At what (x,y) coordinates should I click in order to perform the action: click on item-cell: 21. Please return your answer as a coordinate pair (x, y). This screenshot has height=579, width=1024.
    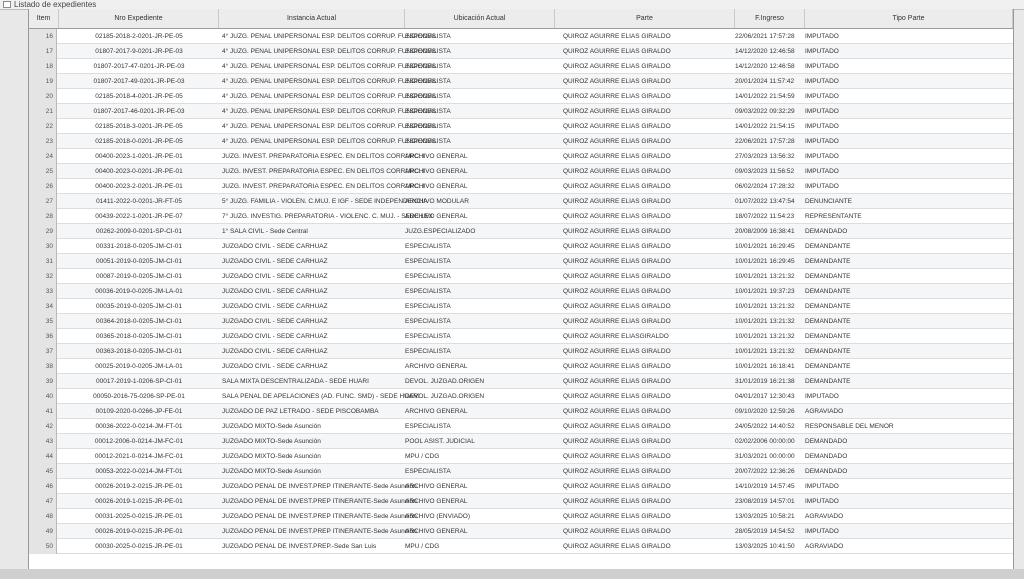
    Looking at the image, I should click on (43, 111).